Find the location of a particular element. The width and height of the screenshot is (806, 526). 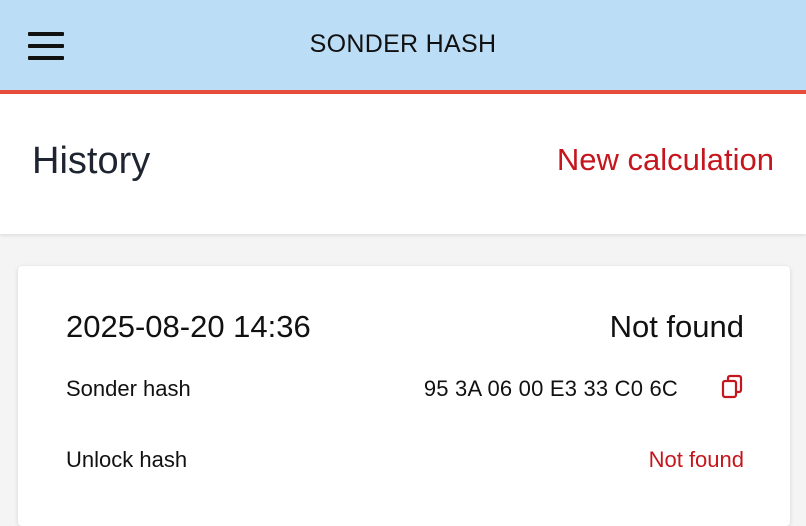

sonder-hash-value: 95 3A 06 00 E3 33 C0 6C is located at coordinates (550, 388).